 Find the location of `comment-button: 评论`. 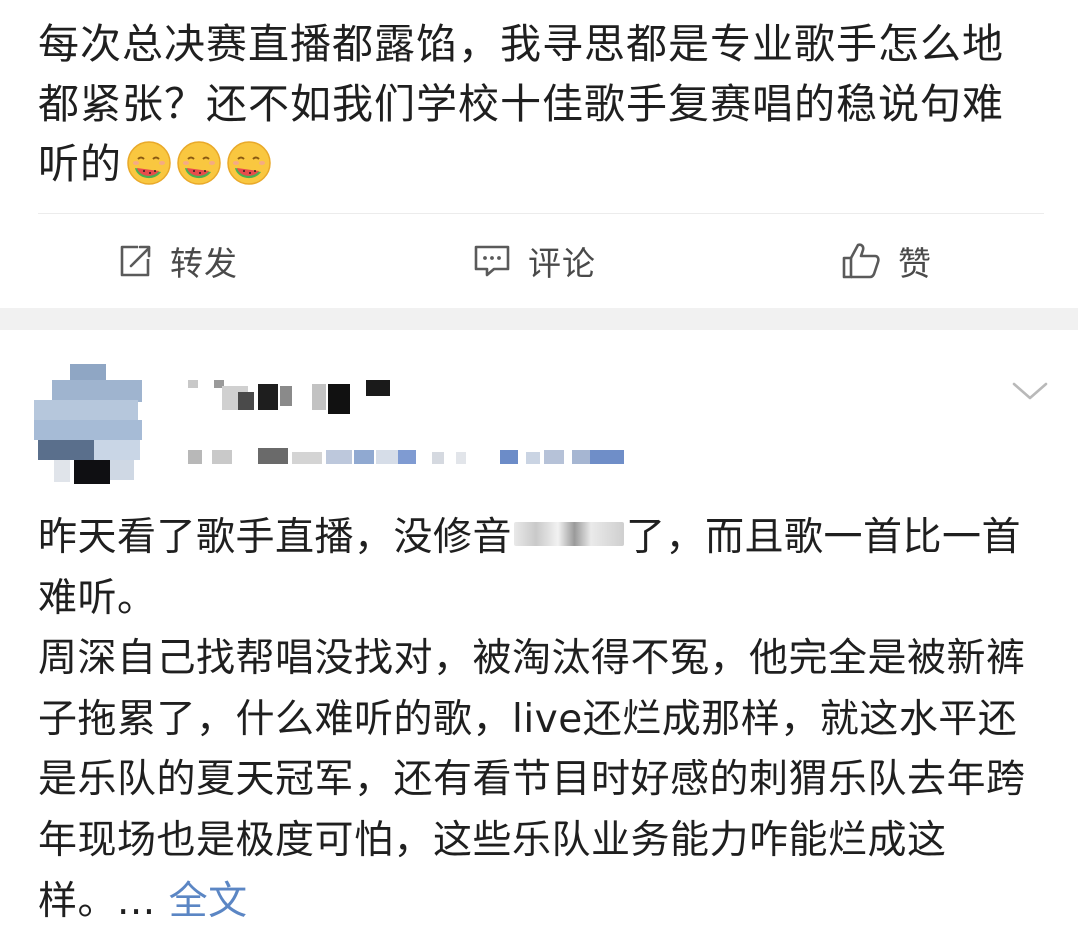

comment-button: 评论 is located at coordinates (534, 261).